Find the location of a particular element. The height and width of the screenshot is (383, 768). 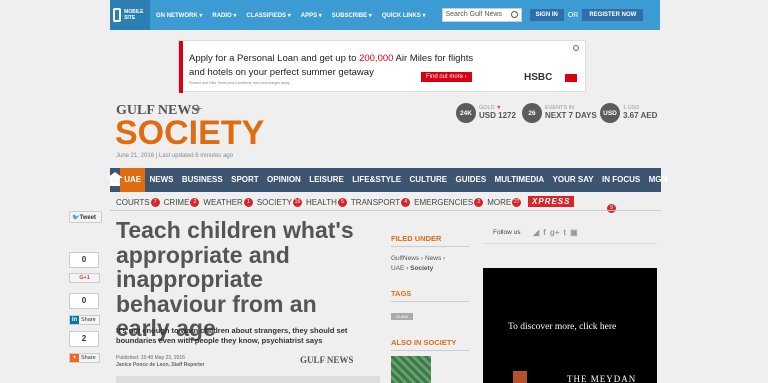

instagram-icon: ▣ is located at coordinates (574, 232).